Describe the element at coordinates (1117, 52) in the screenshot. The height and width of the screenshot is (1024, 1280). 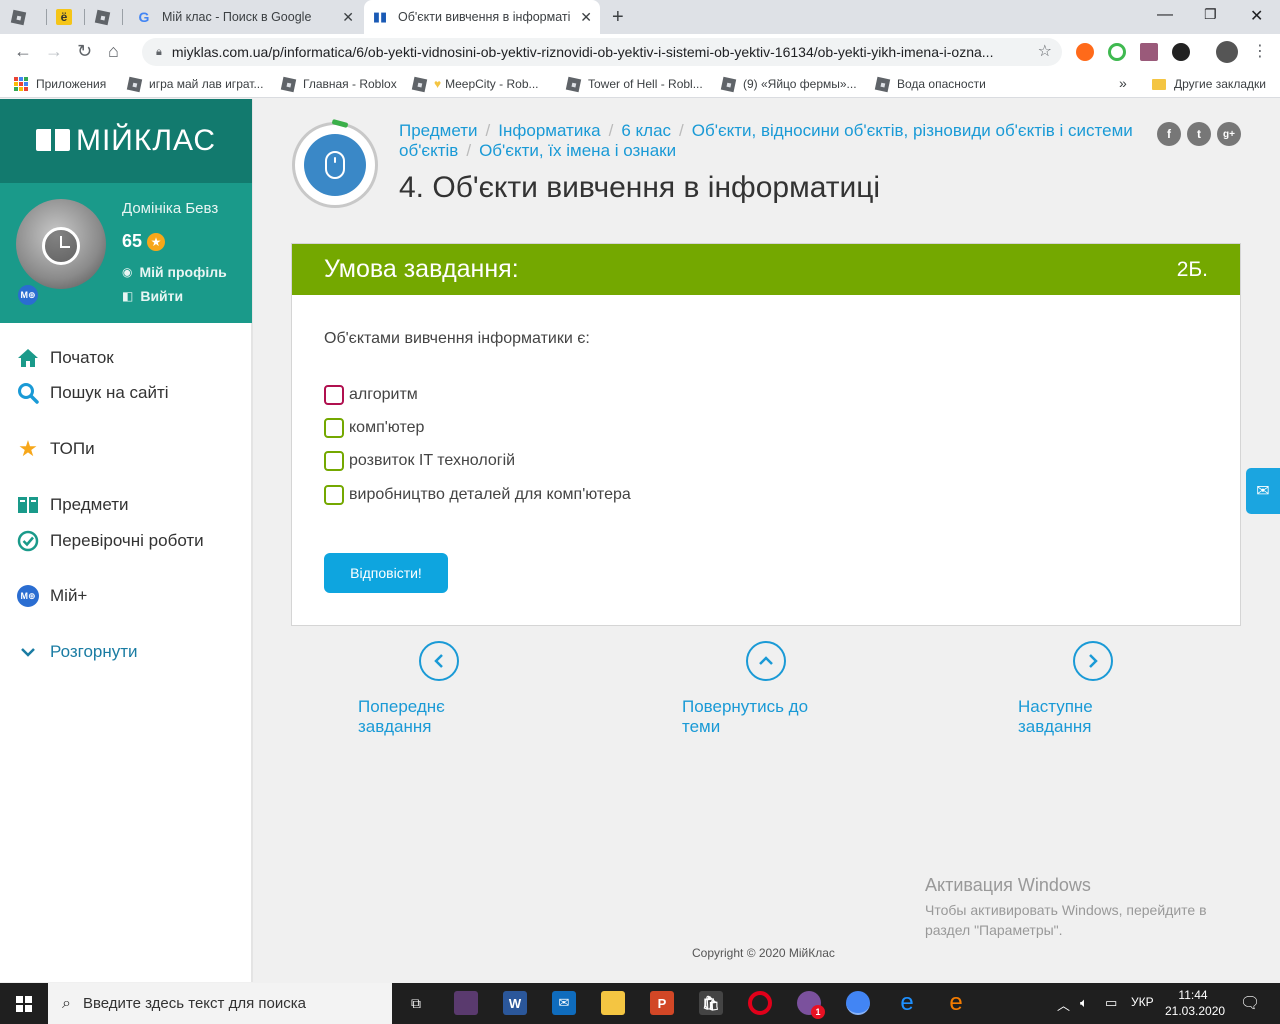
I see `extension-grammarly-icon` at that location.